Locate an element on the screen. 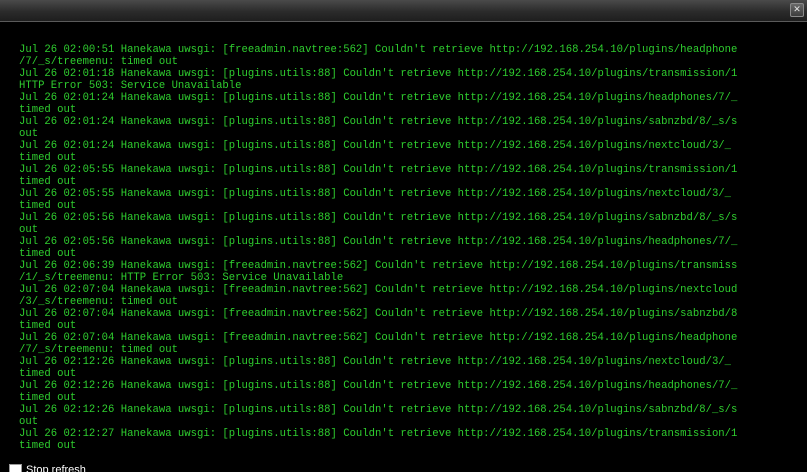 The height and width of the screenshot is (472, 807). stop-refresh-label: Stop refresh is located at coordinates (56, 468).